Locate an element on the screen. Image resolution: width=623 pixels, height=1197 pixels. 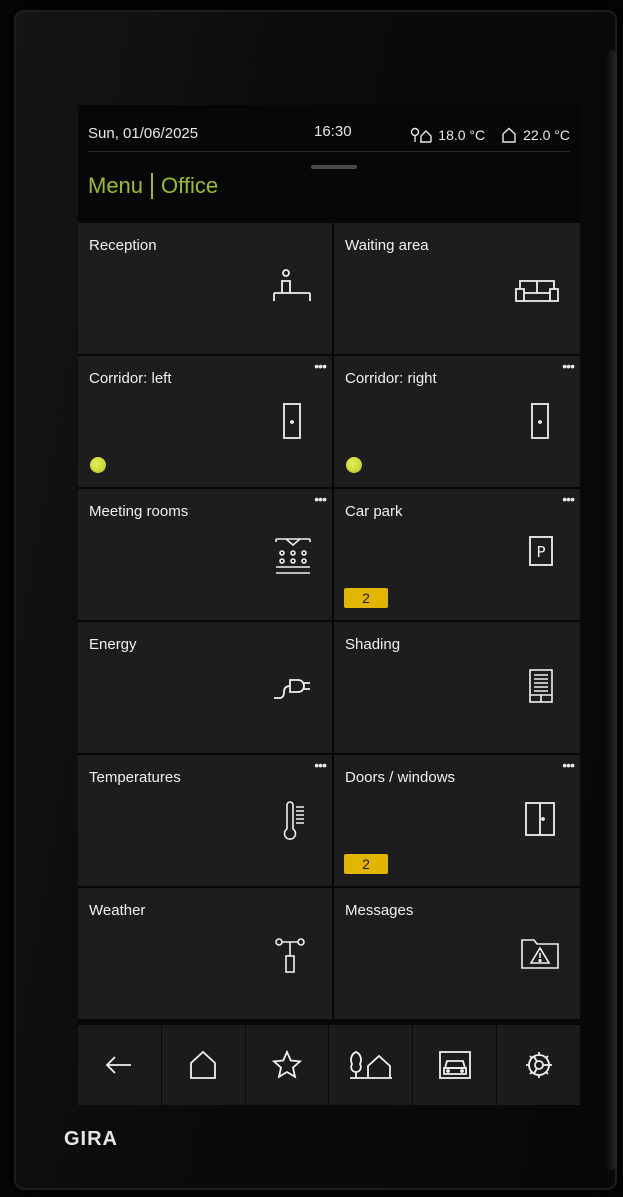
status-time: 16:30 is located at coordinates (333, 131).